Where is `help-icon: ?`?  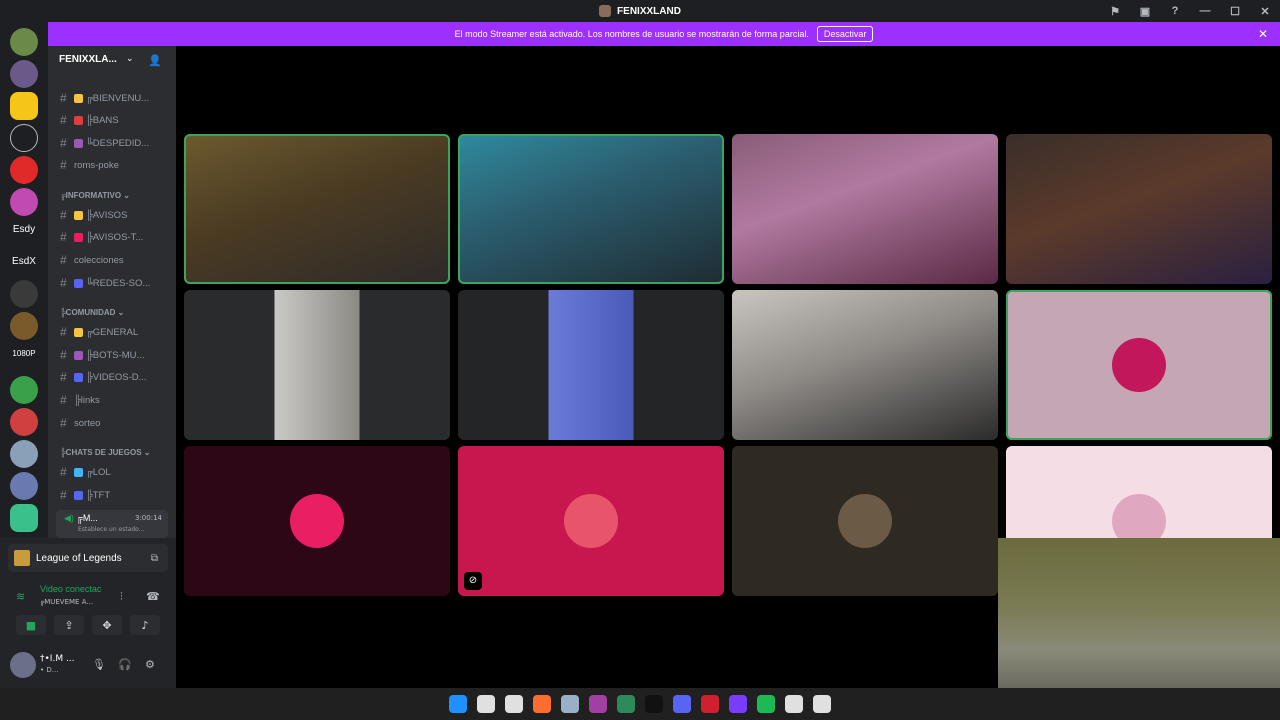 help-icon: ? is located at coordinates (1175, 11).